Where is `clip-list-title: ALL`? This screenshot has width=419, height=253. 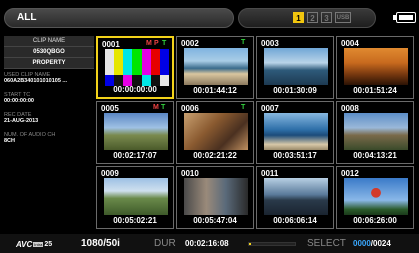 clip-list-title: ALL is located at coordinates (27, 17).